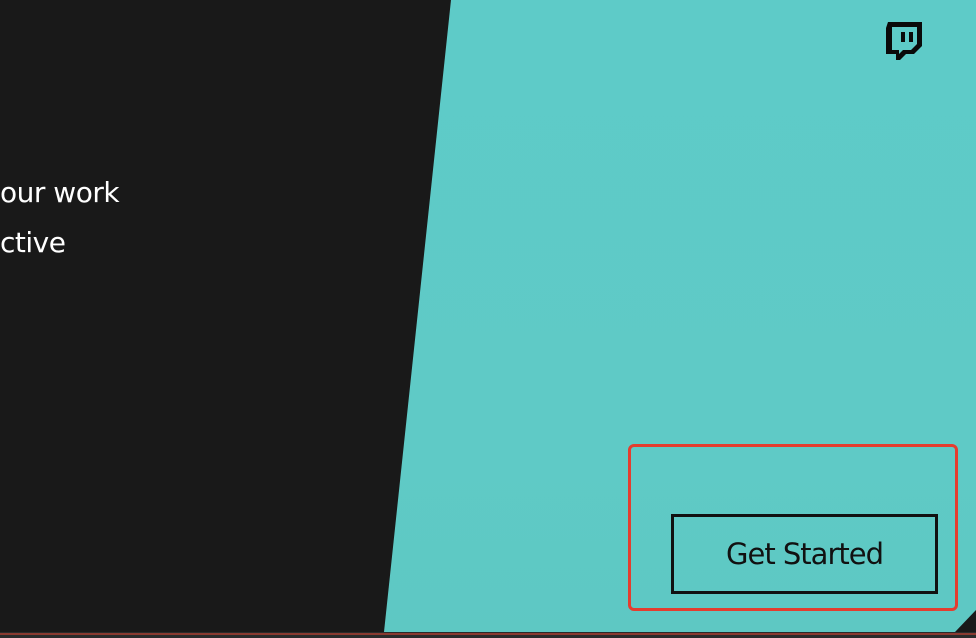  What do you see at coordinates (33, 242) in the screenshot?
I see `hero-line-2: ctive` at bounding box center [33, 242].